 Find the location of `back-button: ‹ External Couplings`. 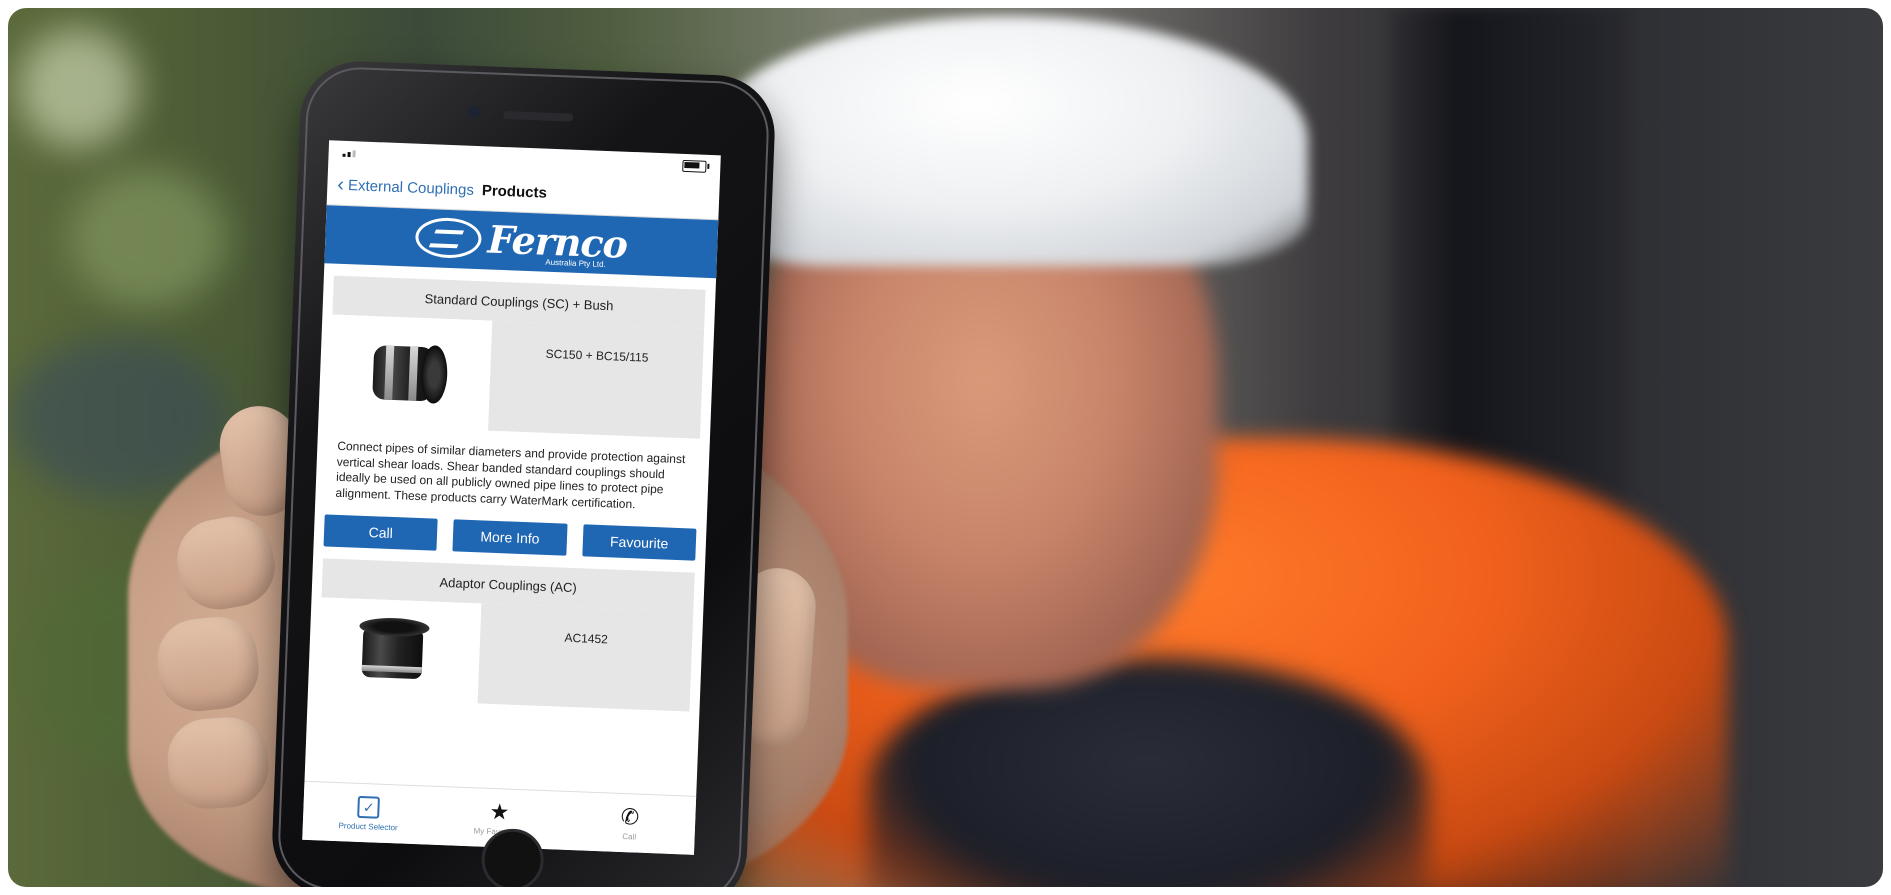

back-button: ‹ External Couplings is located at coordinates (405, 186).